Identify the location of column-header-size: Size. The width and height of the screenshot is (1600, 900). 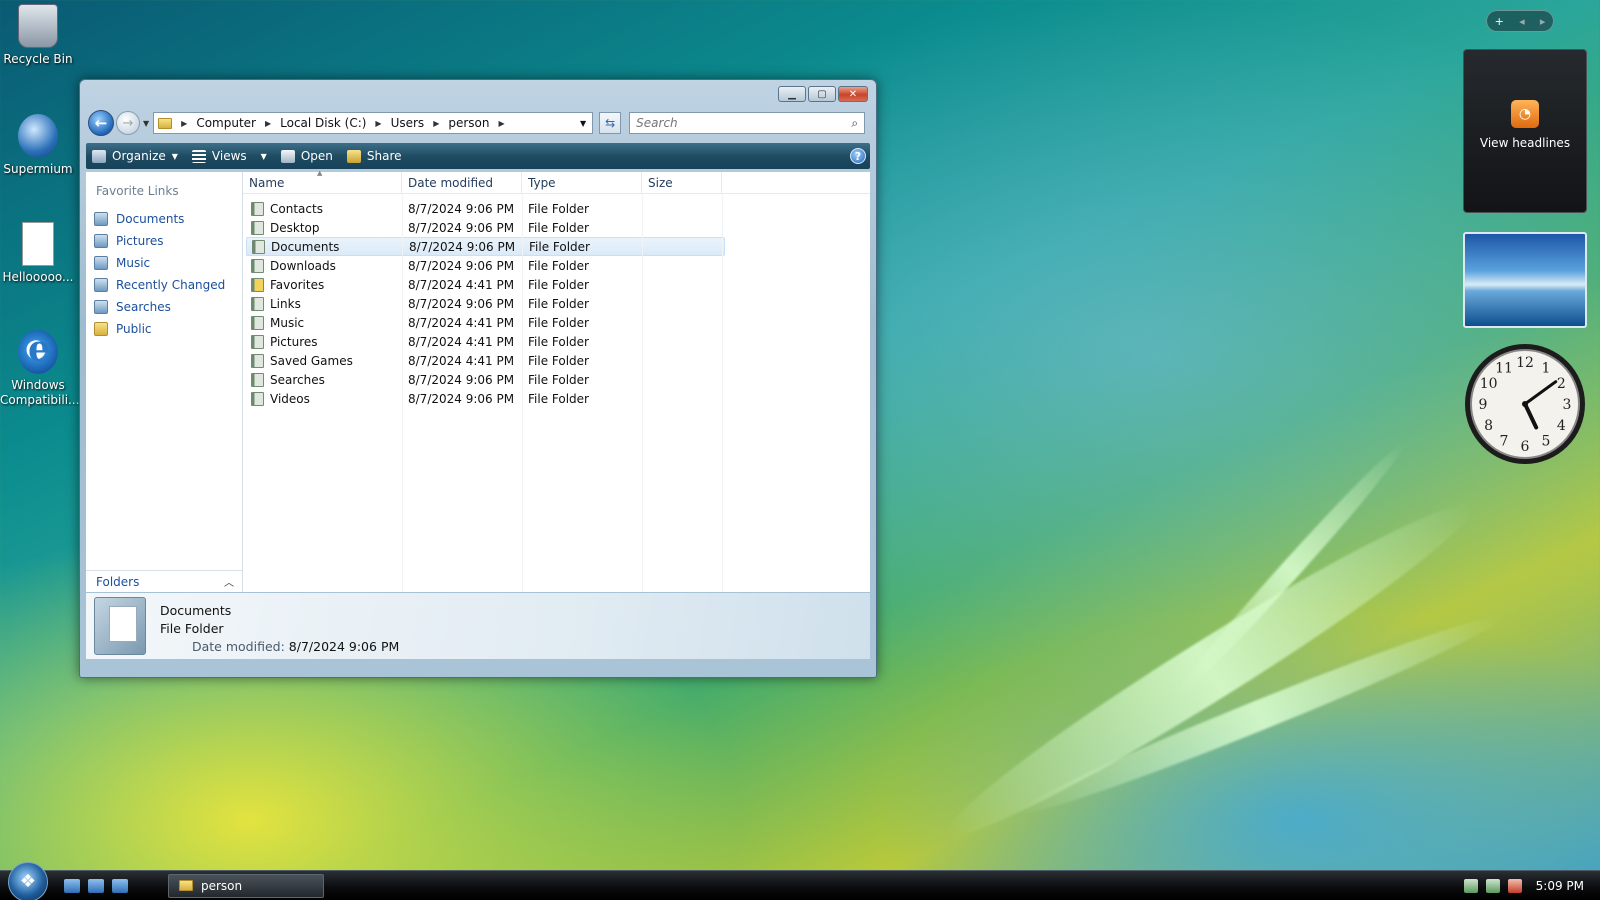
(682, 182).